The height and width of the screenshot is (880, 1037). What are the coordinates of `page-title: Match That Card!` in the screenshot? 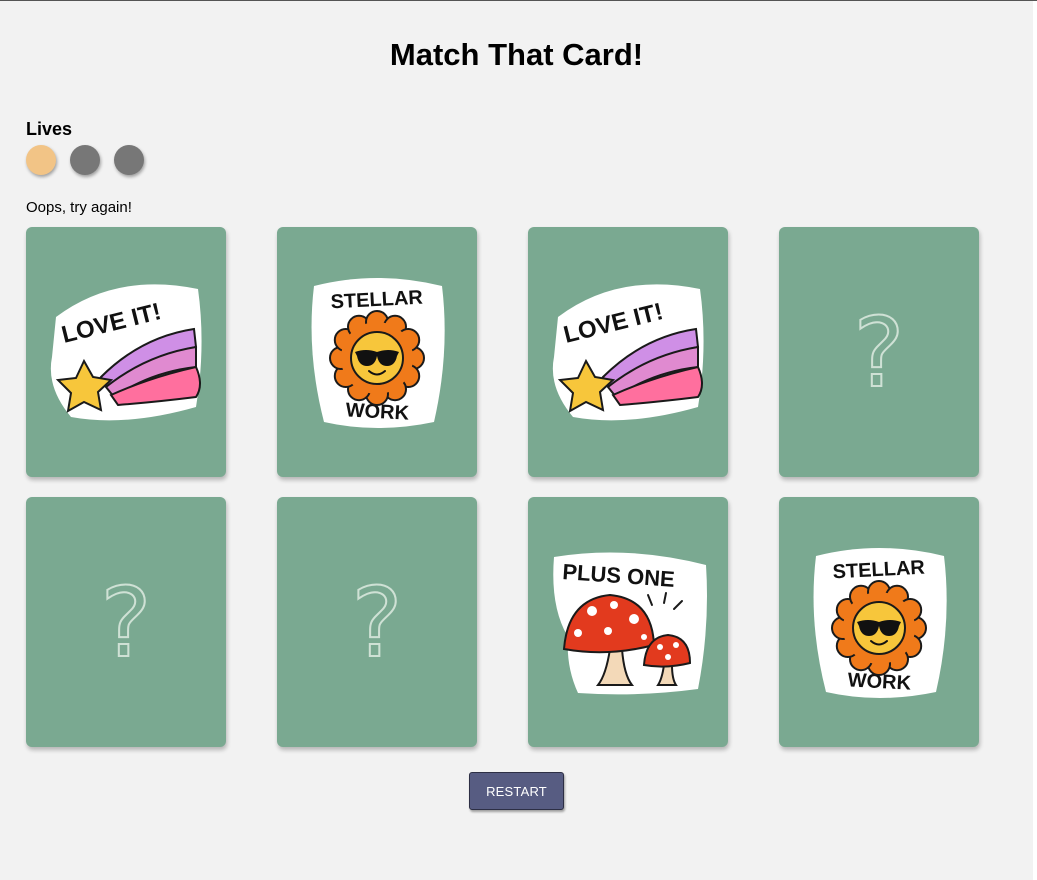 It's located at (516, 54).